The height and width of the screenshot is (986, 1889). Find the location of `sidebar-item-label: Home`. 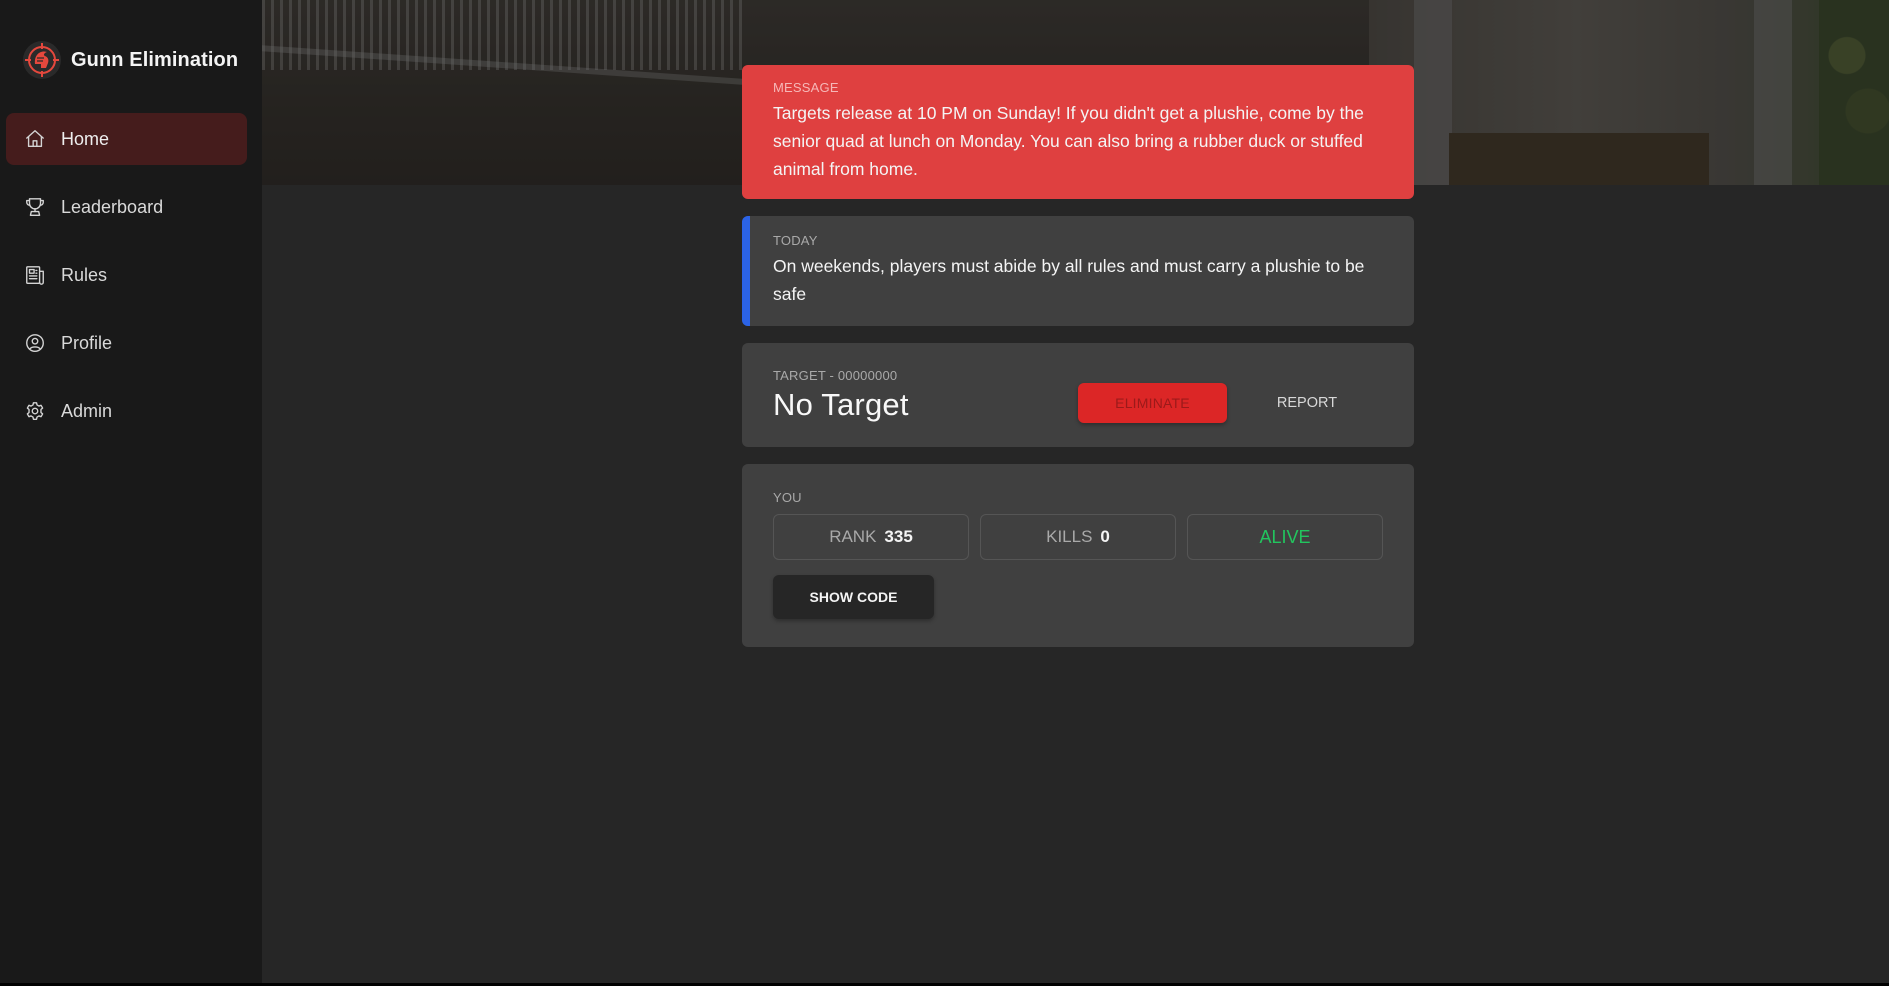

sidebar-item-label: Home is located at coordinates (85, 138).